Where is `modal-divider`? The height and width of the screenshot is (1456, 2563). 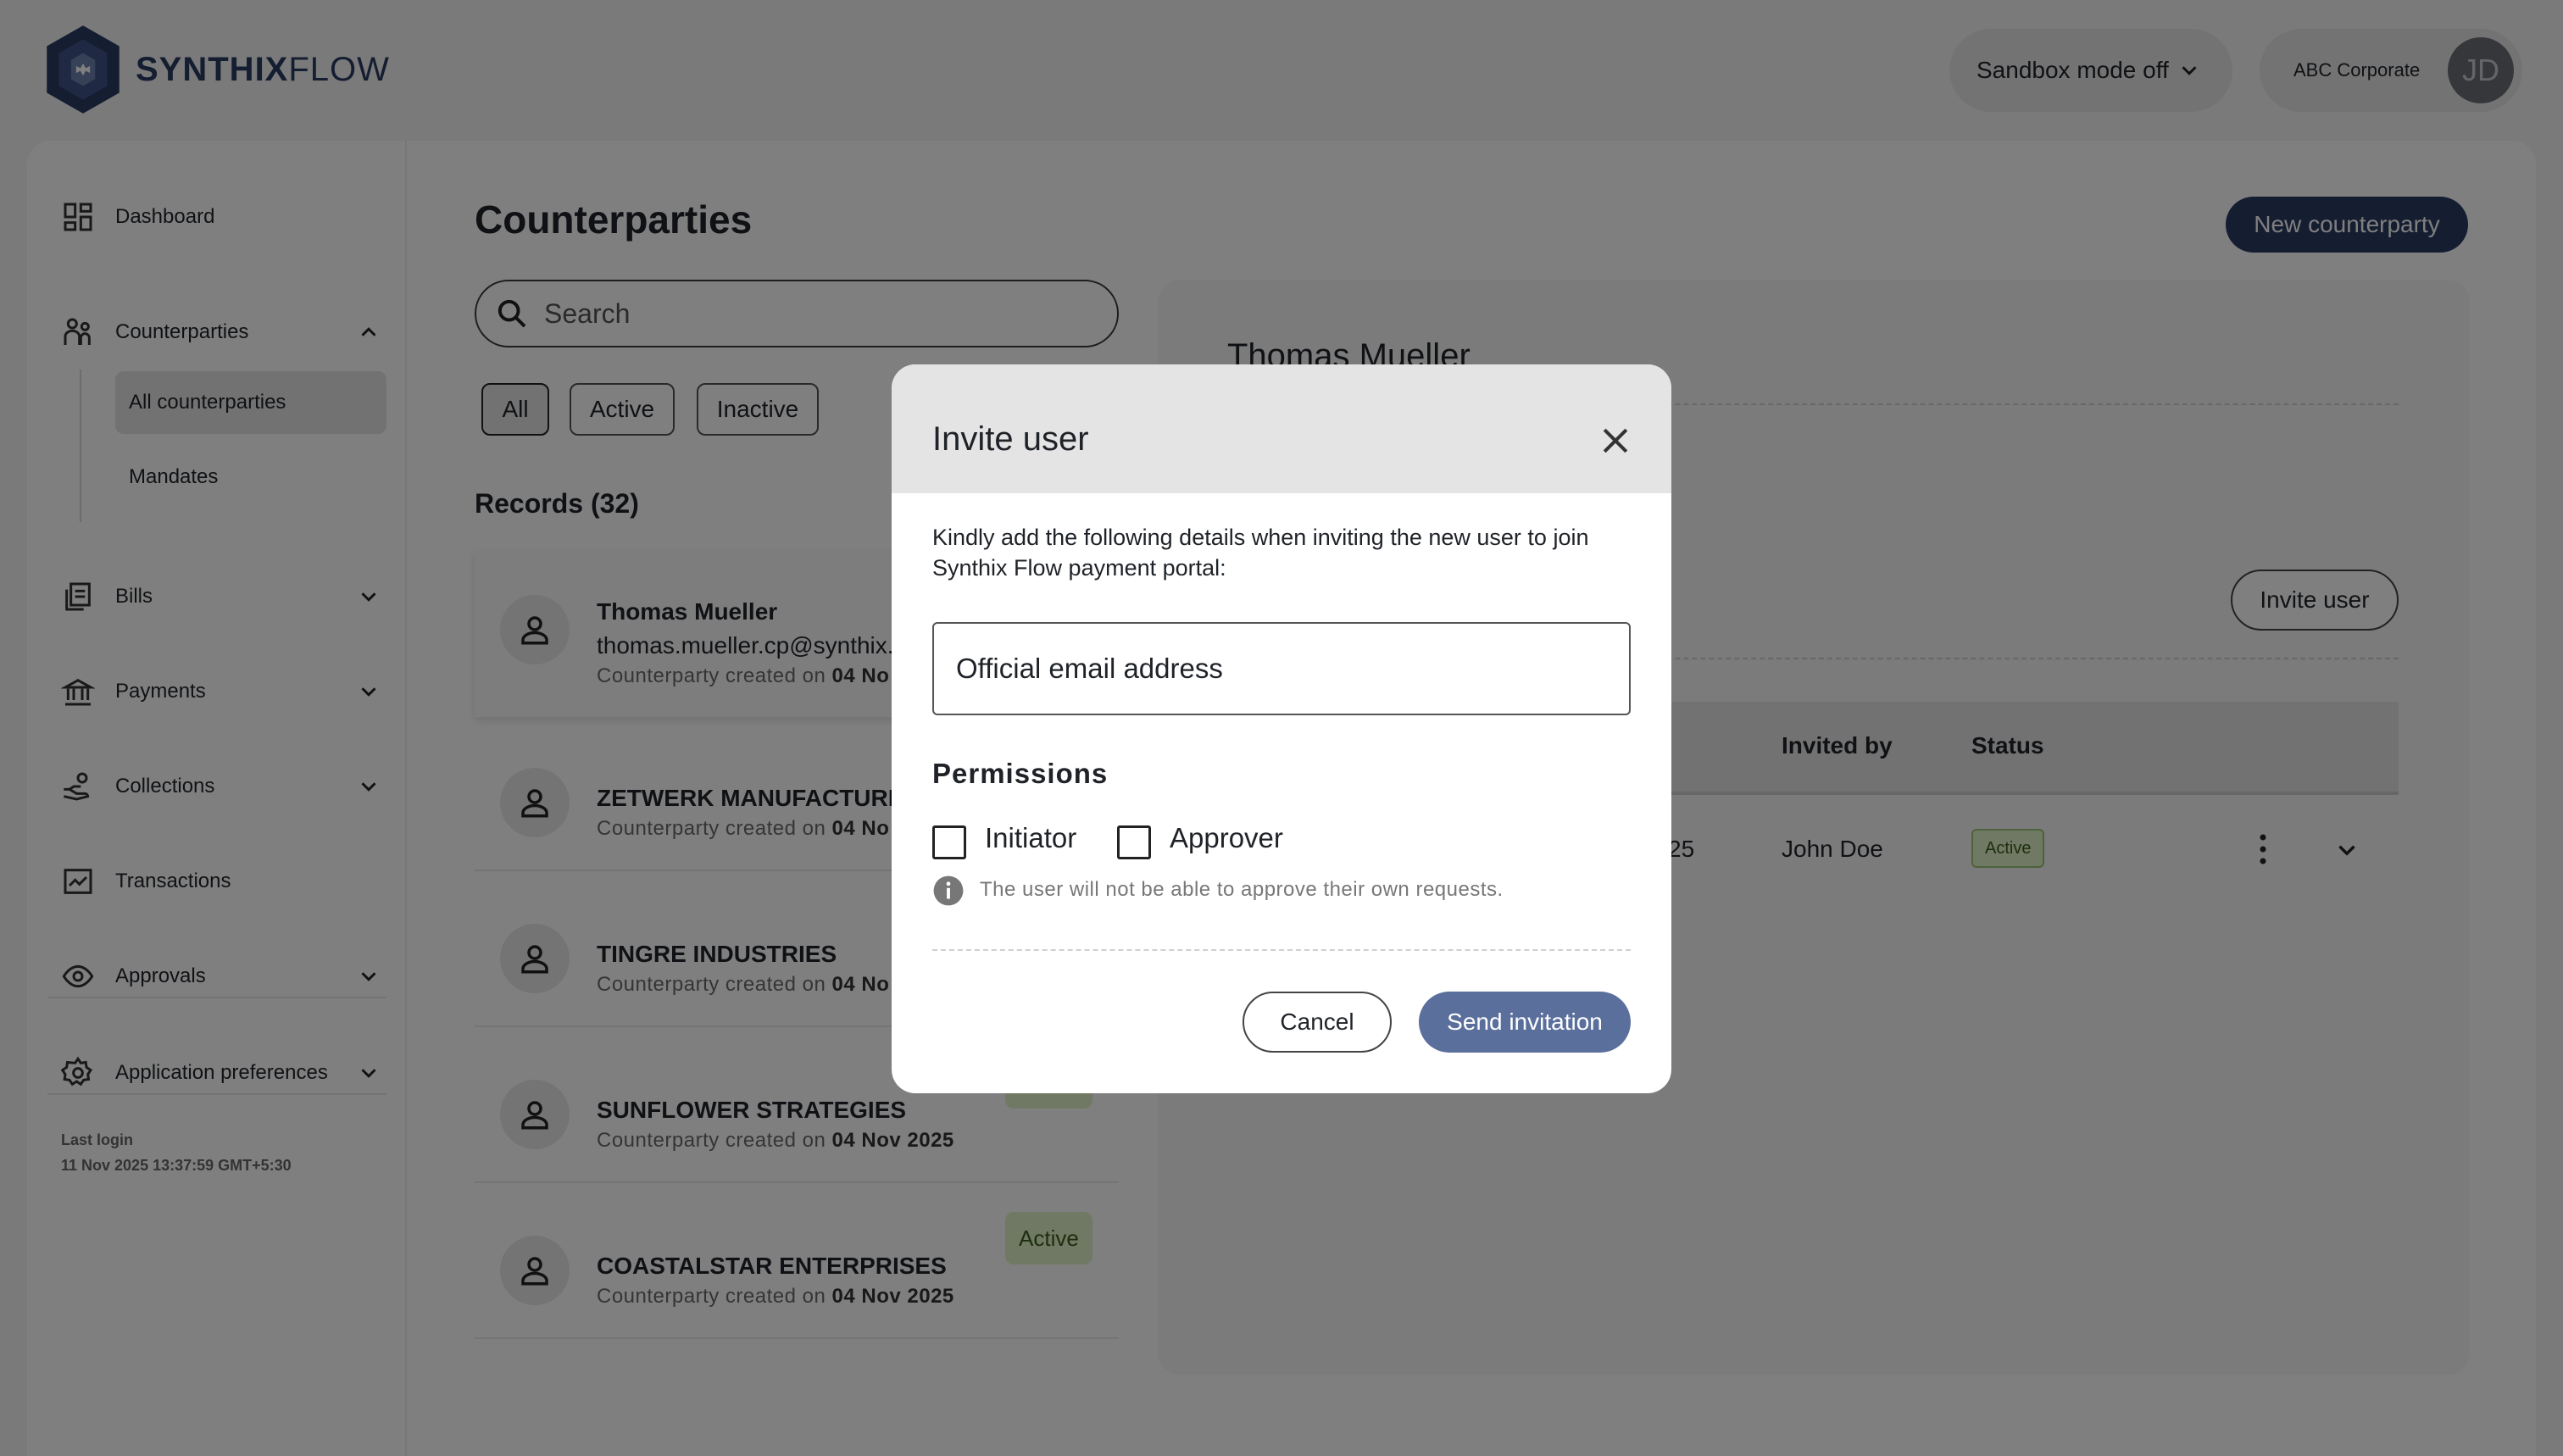 modal-divider is located at coordinates (1281, 950).